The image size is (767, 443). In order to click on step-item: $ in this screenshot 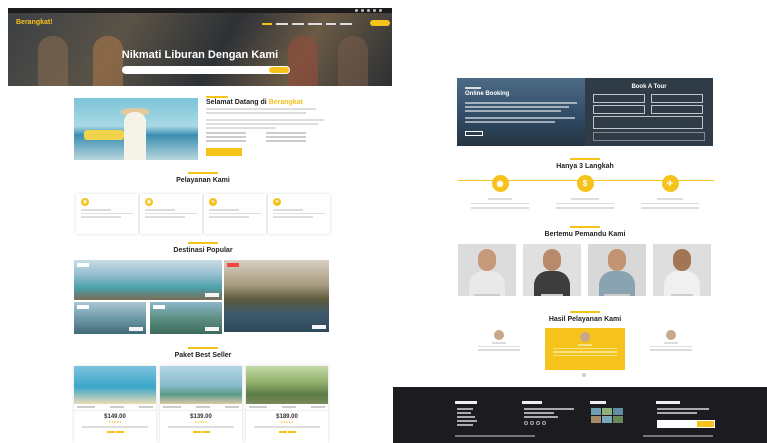, I will do `click(585, 192)`.